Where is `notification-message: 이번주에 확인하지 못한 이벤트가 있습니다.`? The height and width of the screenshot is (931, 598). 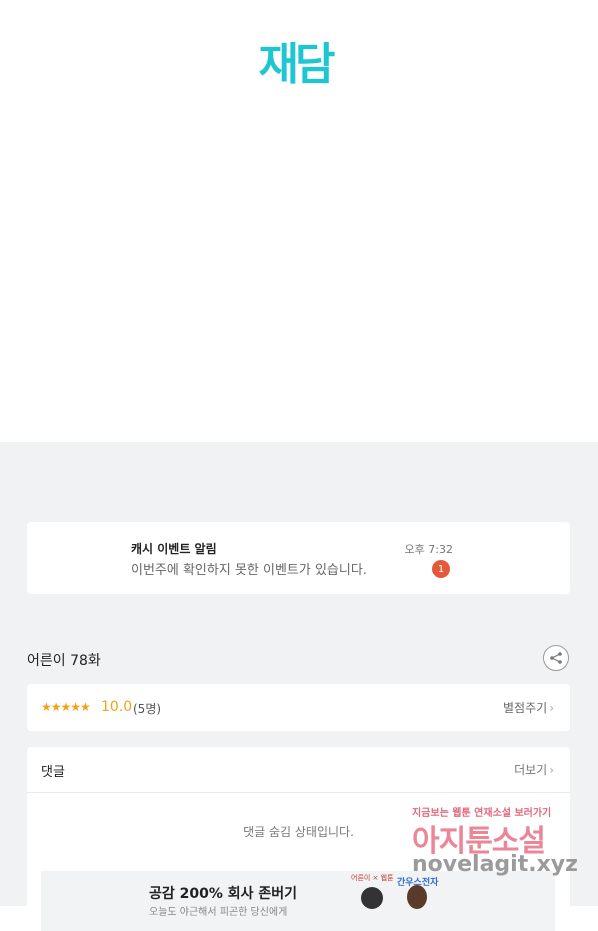 notification-message: 이번주에 확인하지 못한 이벤트가 있습니다. is located at coordinates (249, 570).